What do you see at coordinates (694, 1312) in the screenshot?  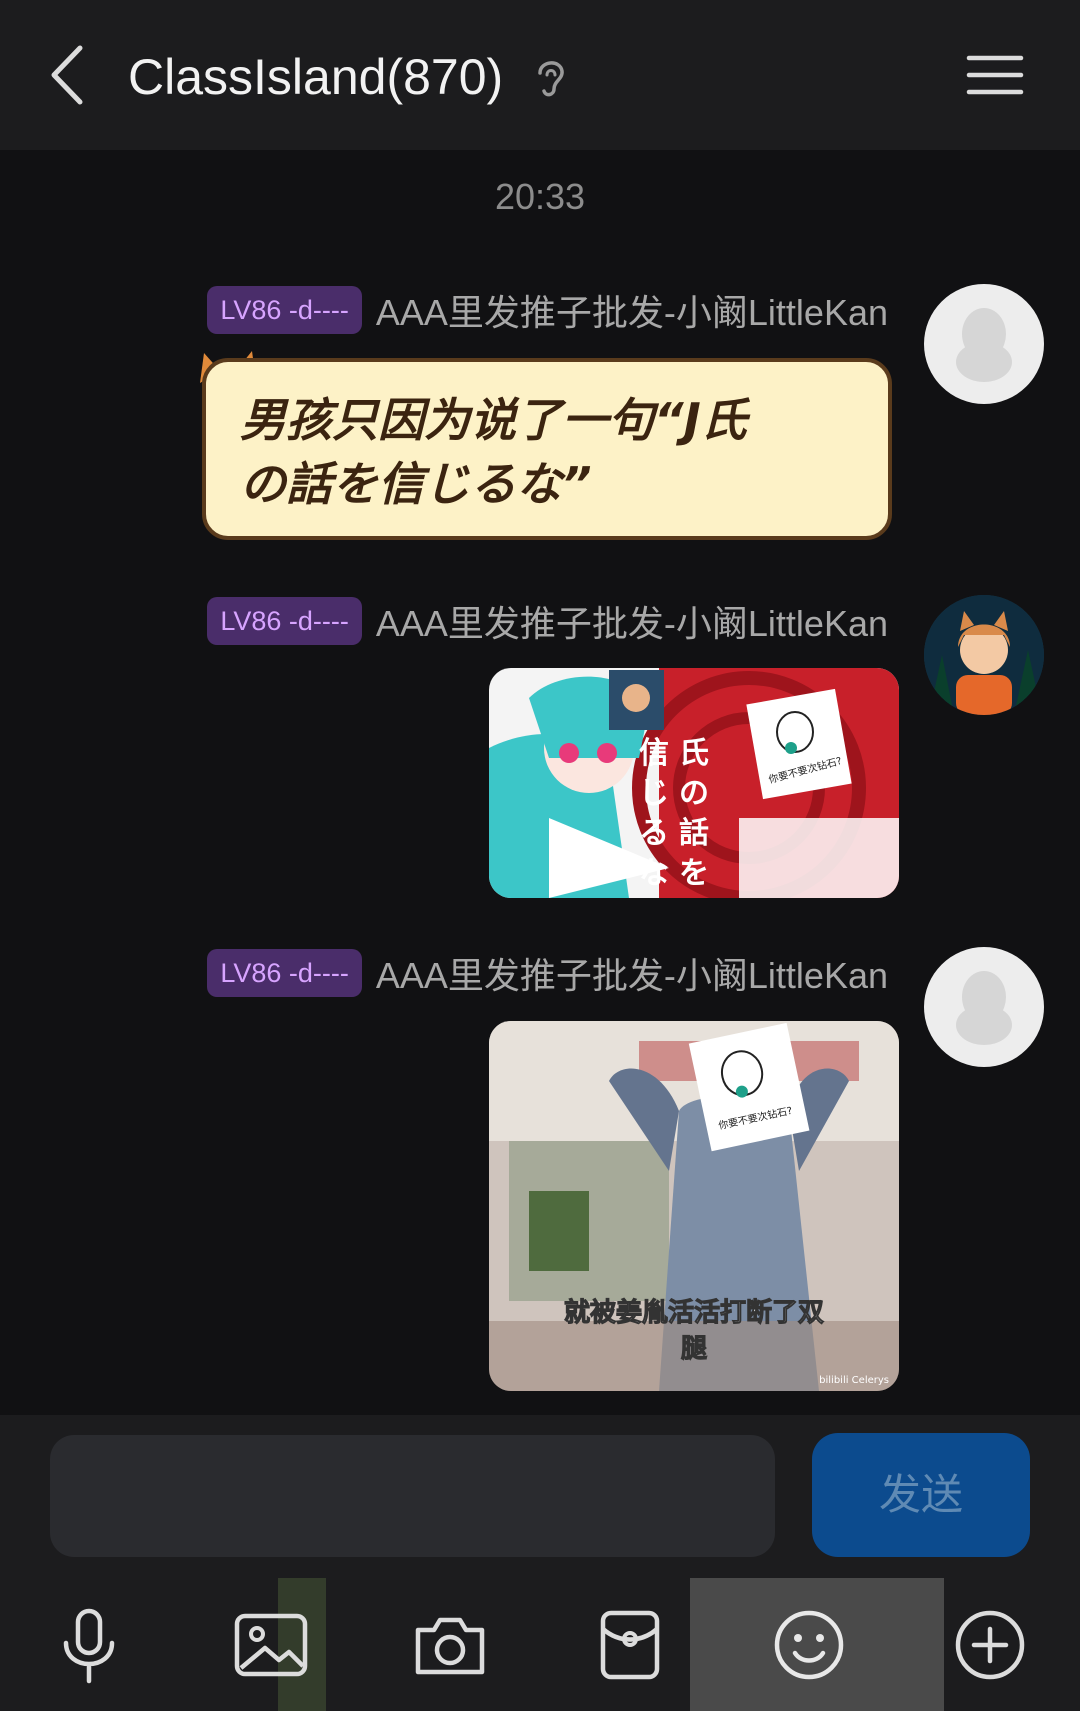 I see `video-subtitle-line-1: 就被姜胤活活打断了双` at bounding box center [694, 1312].